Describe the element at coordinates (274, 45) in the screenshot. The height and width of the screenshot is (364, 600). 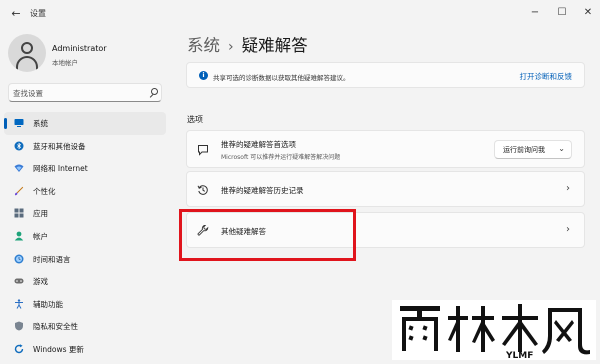
I see `page-title: 疑难解答` at that location.